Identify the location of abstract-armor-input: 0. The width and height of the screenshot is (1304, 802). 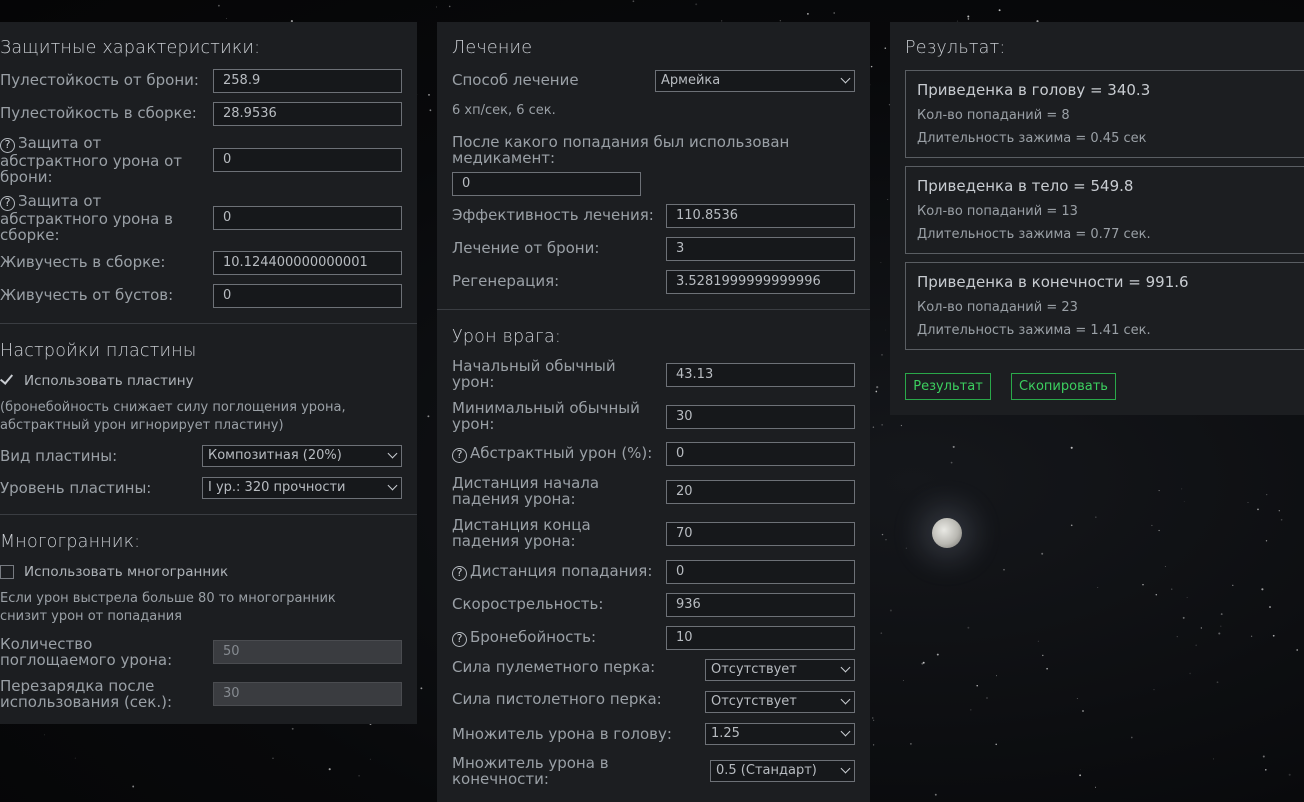
(307, 160).